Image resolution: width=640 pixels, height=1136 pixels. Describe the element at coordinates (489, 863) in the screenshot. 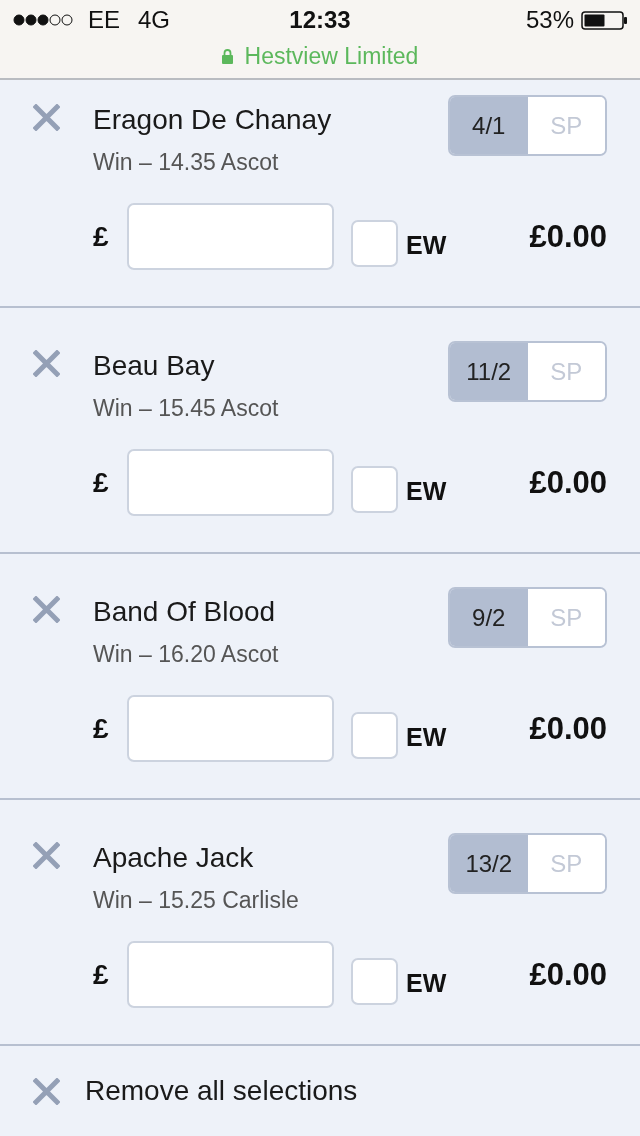

I see `odds-option: 13/2` at that location.